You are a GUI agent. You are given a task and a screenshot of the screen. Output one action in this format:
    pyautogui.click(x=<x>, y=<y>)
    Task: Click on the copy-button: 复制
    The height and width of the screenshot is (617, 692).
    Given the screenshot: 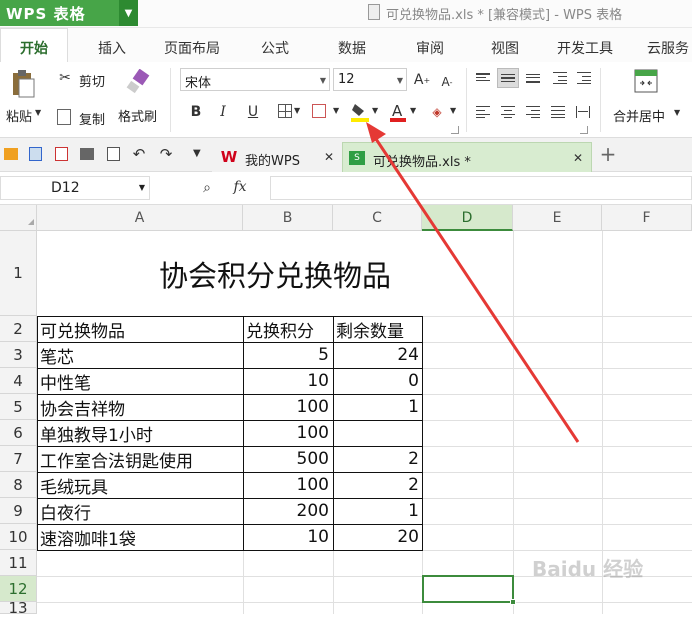 What is the action you would take?
    pyautogui.click(x=92, y=118)
    